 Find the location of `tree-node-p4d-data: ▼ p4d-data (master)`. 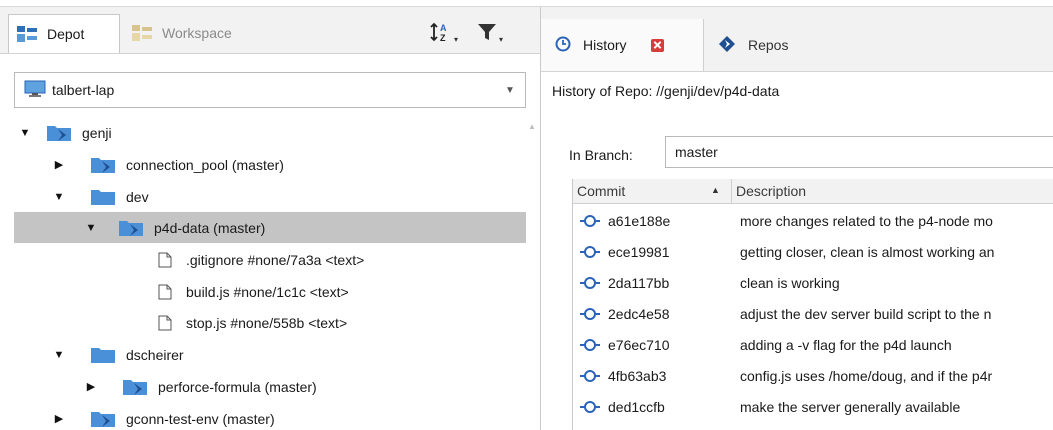

tree-node-p4d-data: ▼ p4d-data (master) is located at coordinates (270, 227).